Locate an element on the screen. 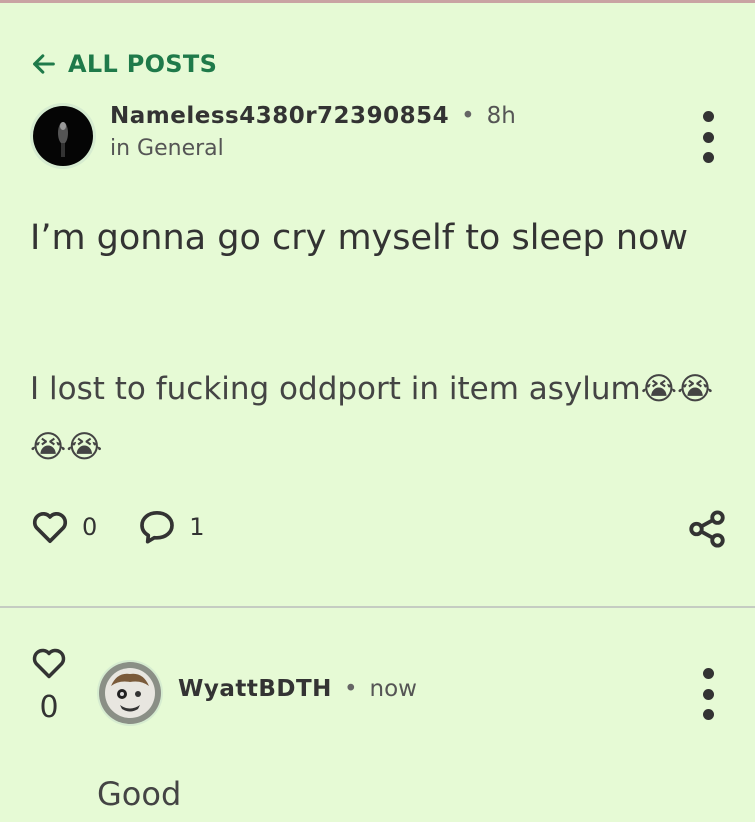 Image resolution: width=755 pixels, height=822 pixels. like-button: 0 is located at coordinates (63, 527).